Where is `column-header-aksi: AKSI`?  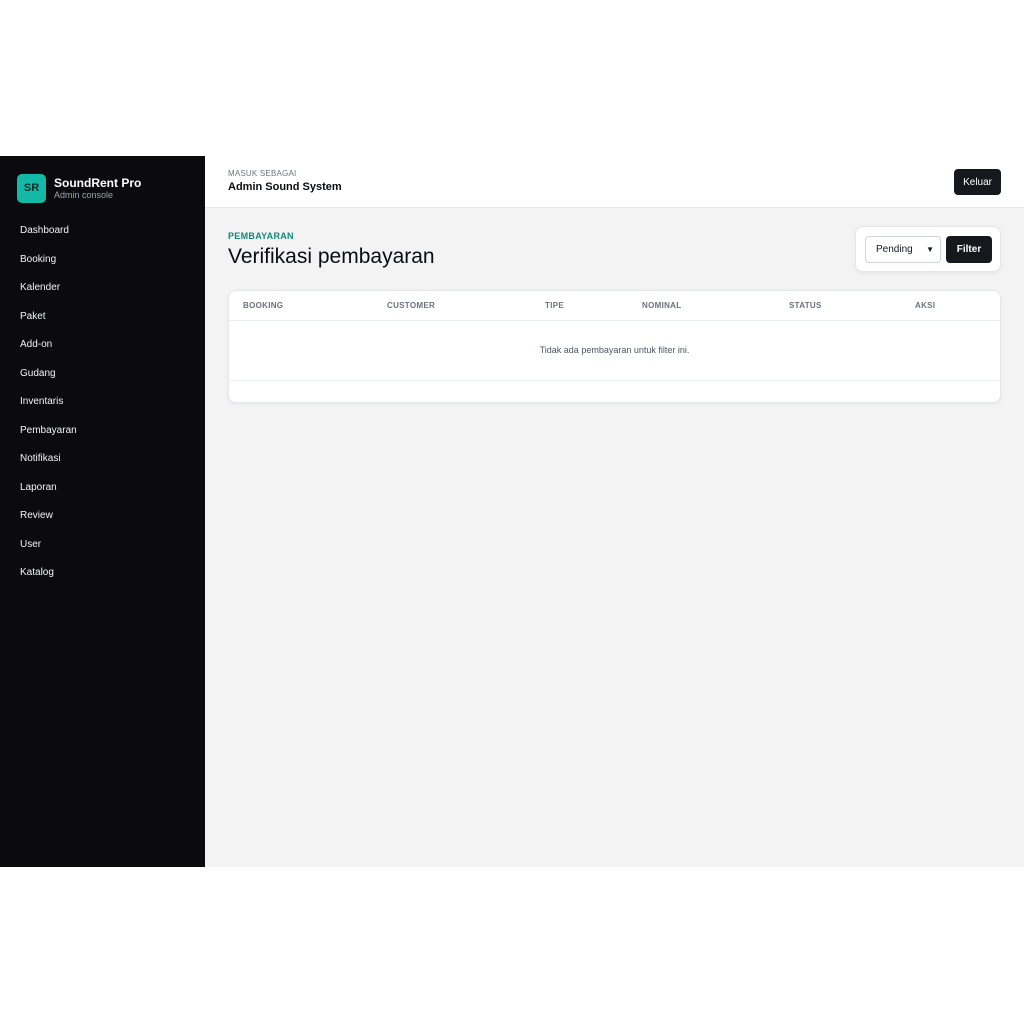
column-header-aksi: AKSI is located at coordinates (925, 305).